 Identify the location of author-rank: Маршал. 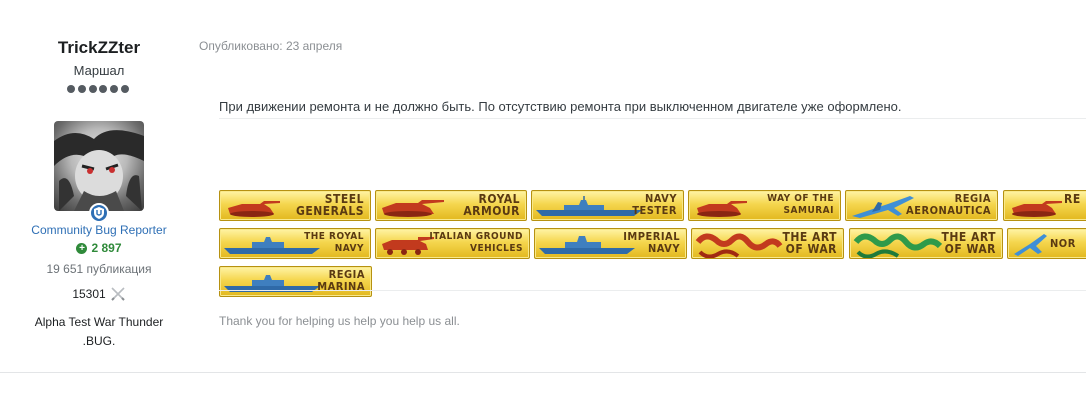
(99, 70).